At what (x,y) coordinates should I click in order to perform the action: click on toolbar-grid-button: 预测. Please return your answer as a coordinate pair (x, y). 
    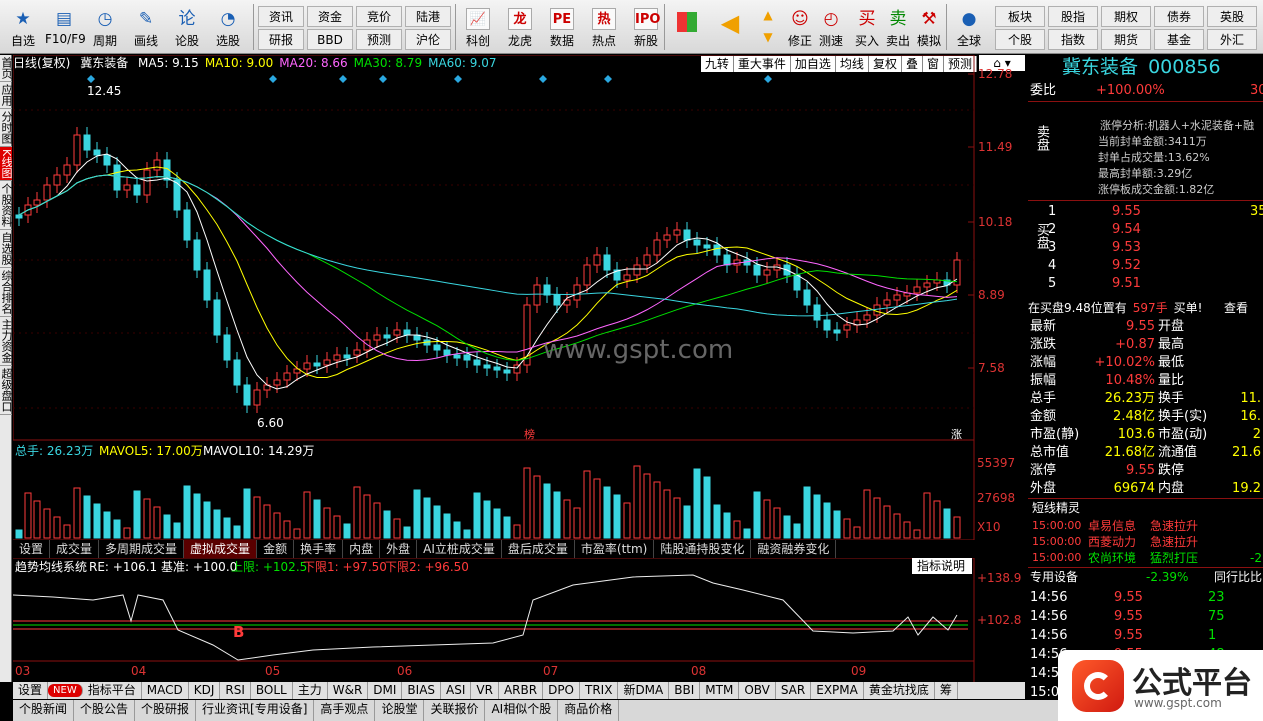
    Looking at the image, I should click on (379, 39).